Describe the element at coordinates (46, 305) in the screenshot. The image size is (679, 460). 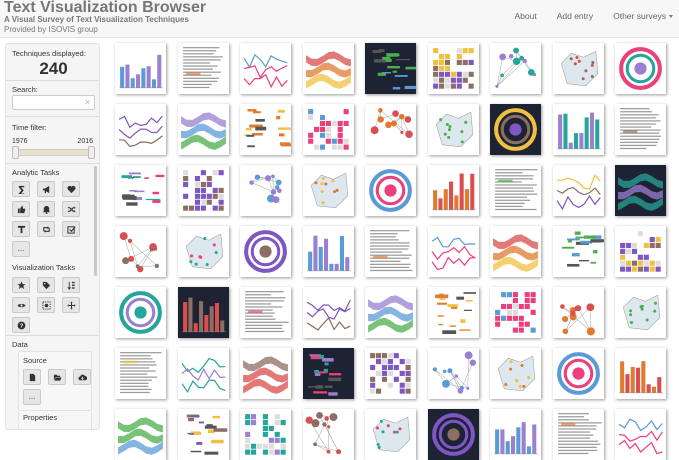
I see `screenshot-filter-button` at that location.